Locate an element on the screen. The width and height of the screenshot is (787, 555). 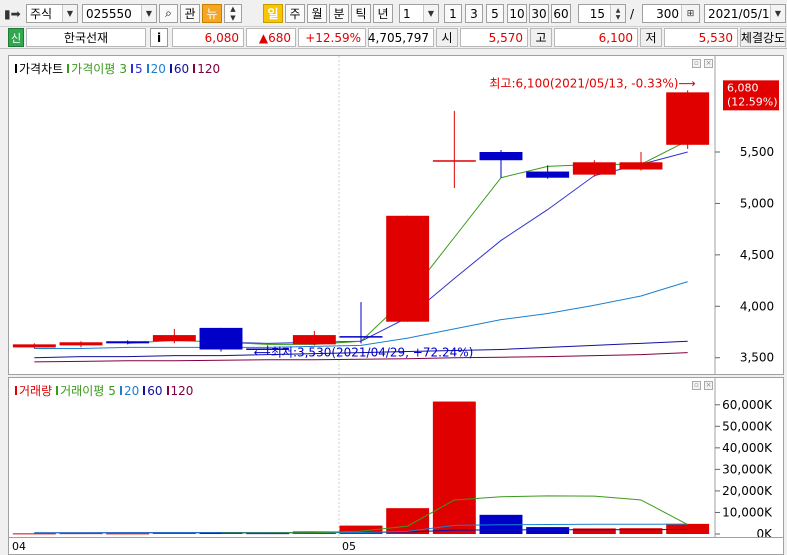
x-tick-04: 04 is located at coordinates (19, 546).